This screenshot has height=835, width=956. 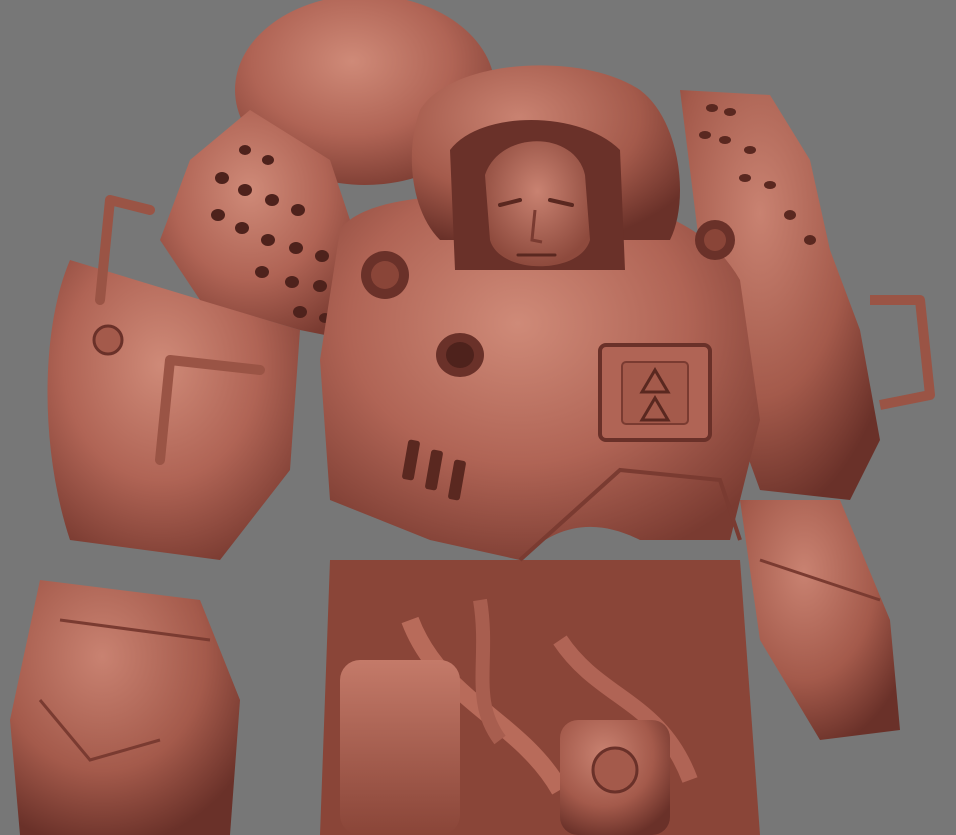 I want to click on left-forearm, so click(x=125, y=707).